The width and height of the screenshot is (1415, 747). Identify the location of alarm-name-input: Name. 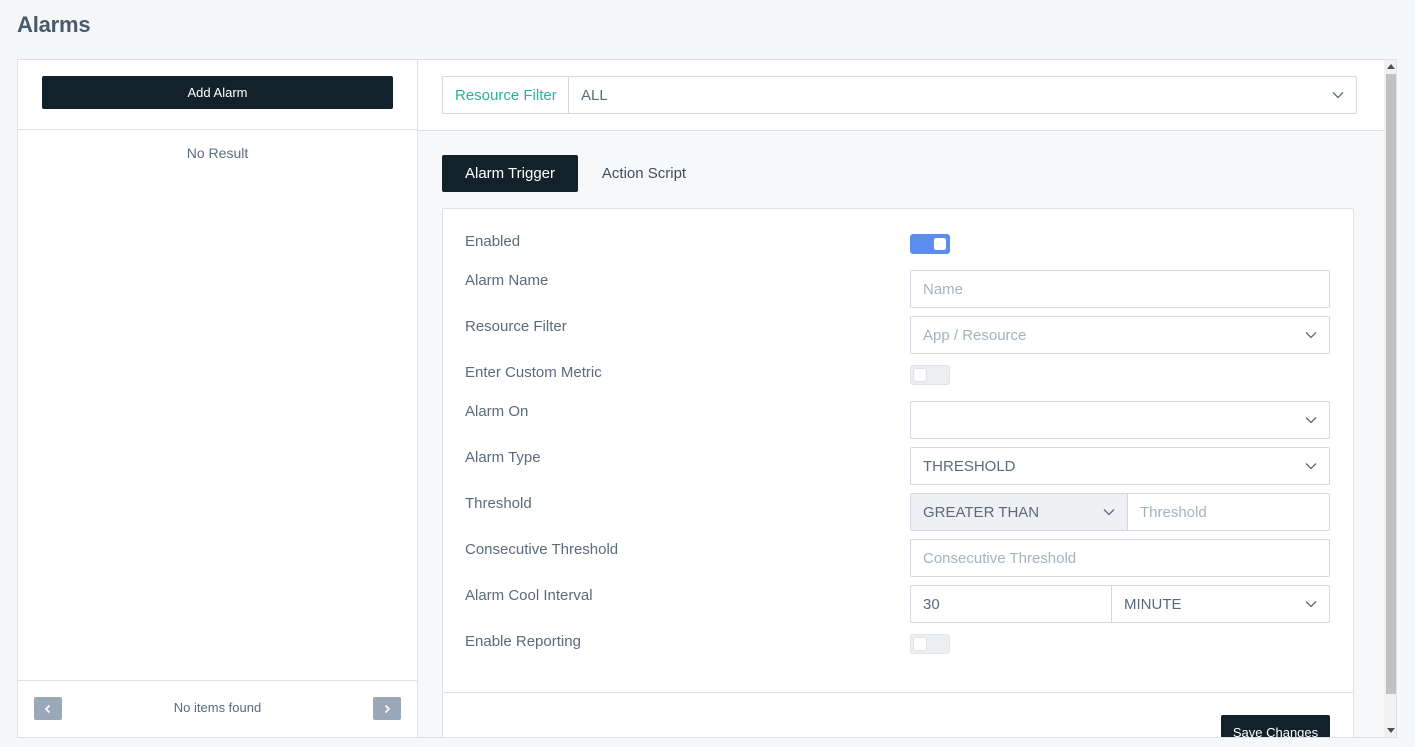
(1120, 289).